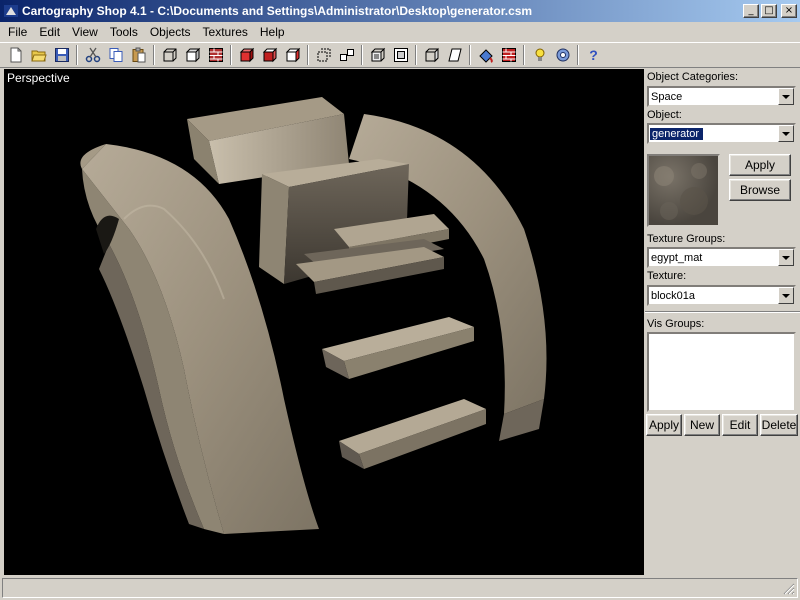 Image resolution: width=800 pixels, height=600 pixels. I want to click on hollow-button, so click(400, 55).